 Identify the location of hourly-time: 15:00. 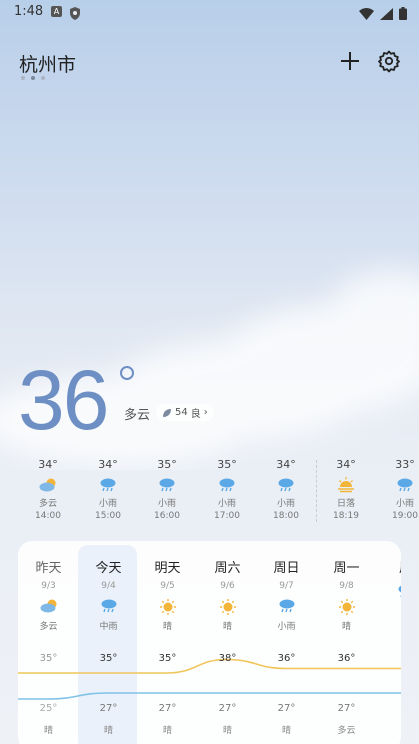
(108, 516).